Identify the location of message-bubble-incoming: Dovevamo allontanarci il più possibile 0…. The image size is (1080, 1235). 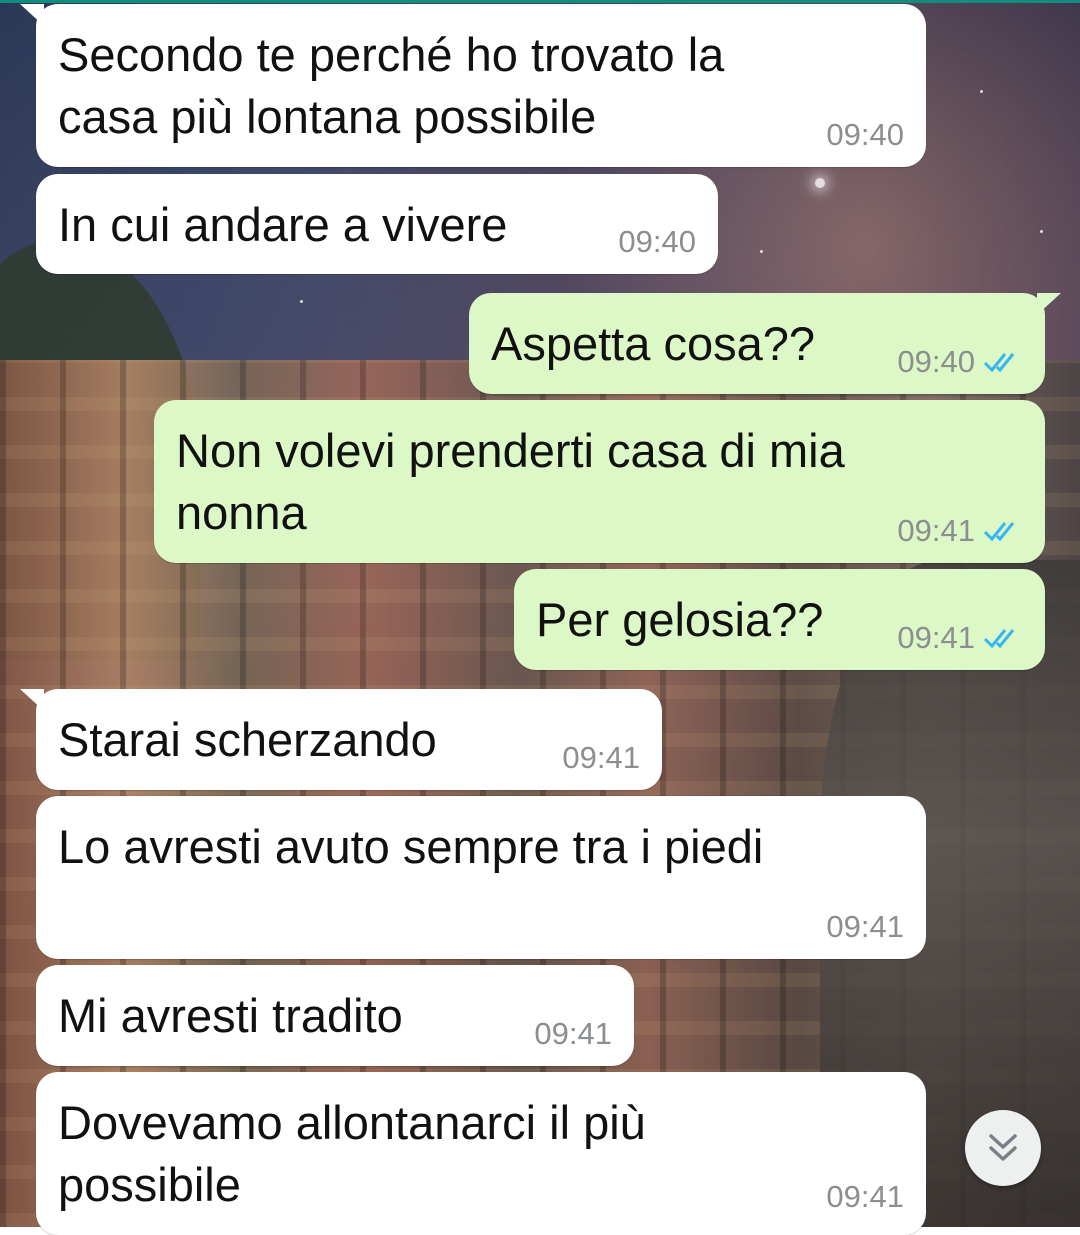
(481, 1153).